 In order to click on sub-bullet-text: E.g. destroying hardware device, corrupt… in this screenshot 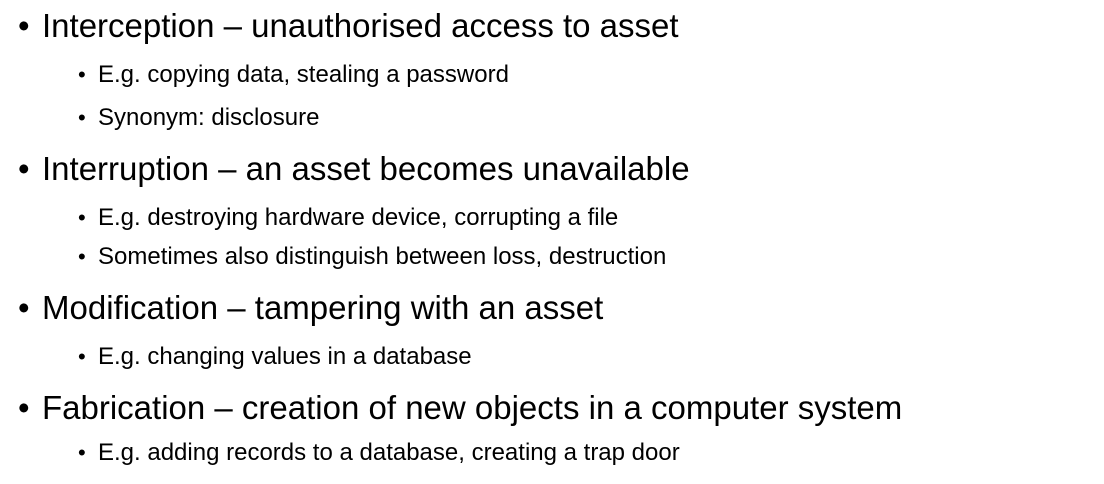, I will do `click(358, 217)`.